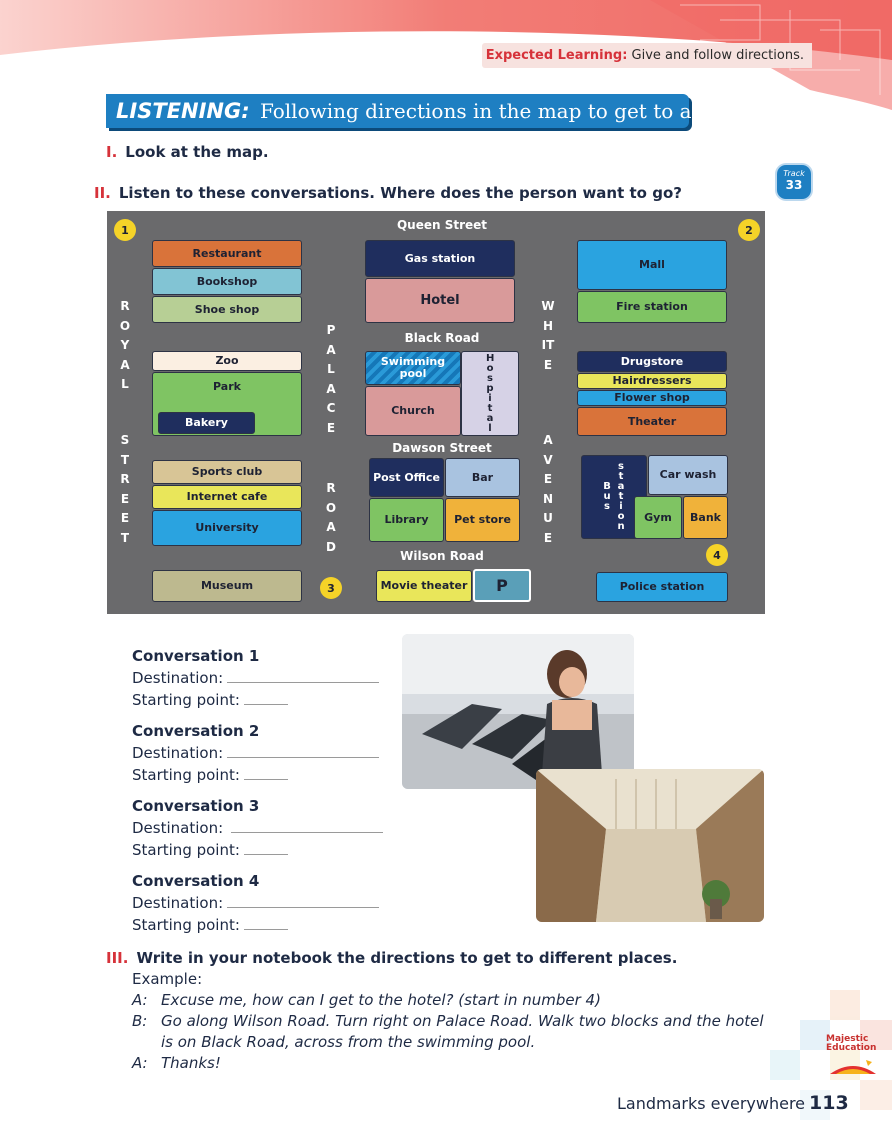  What do you see at coordinates (227, 586) in the screenshot?
I see `place-museum: Museum` at bounding box center [227, 586].